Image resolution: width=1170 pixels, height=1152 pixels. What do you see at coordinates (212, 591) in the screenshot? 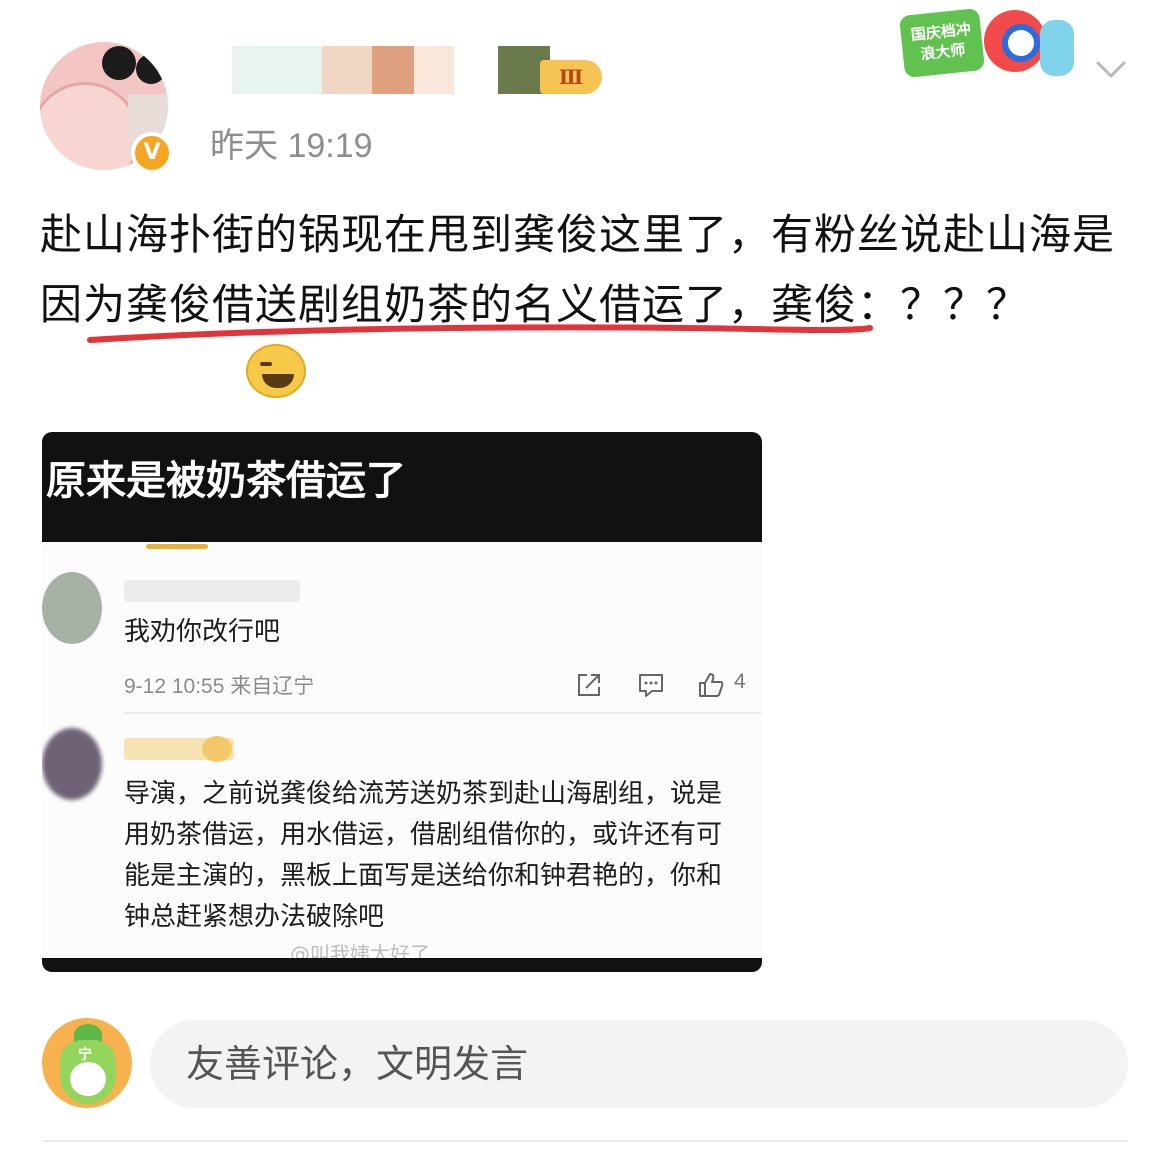
I see `commenter-name-blurred` at bounding box center [212, 591].